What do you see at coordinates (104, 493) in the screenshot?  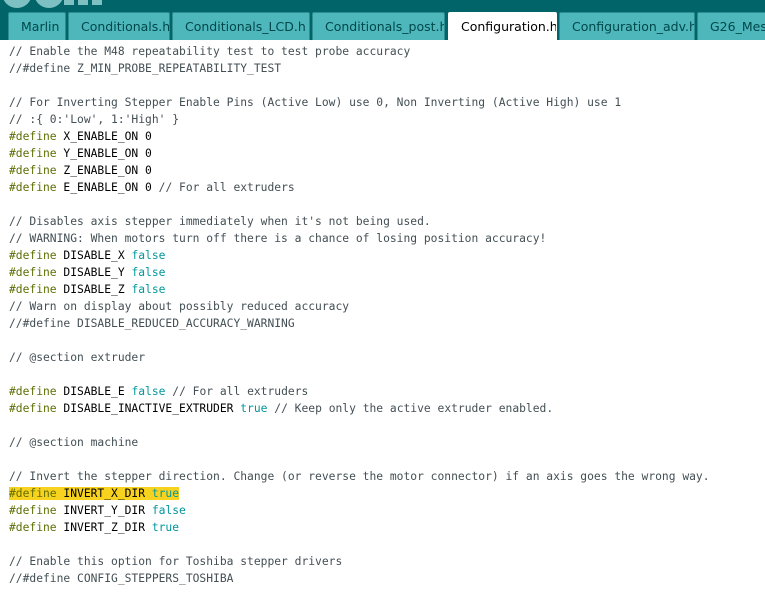 I see `code-text: INVERT_X_DIR` at bounding box center [104, 493].